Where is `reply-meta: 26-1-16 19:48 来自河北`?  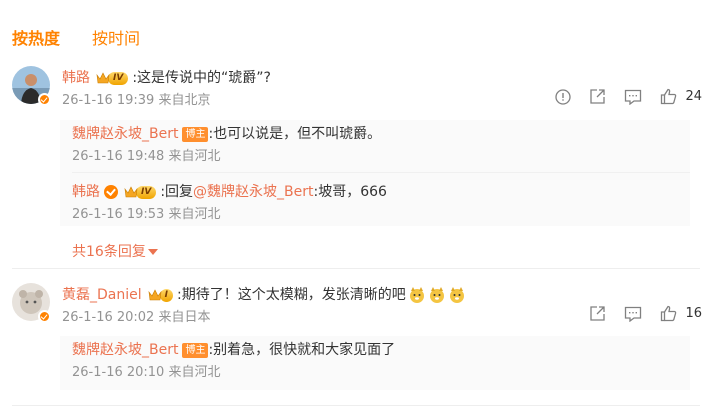
reply-meta: 26-1-16 19:48 来自河北 is located at coordinates (146, 156).